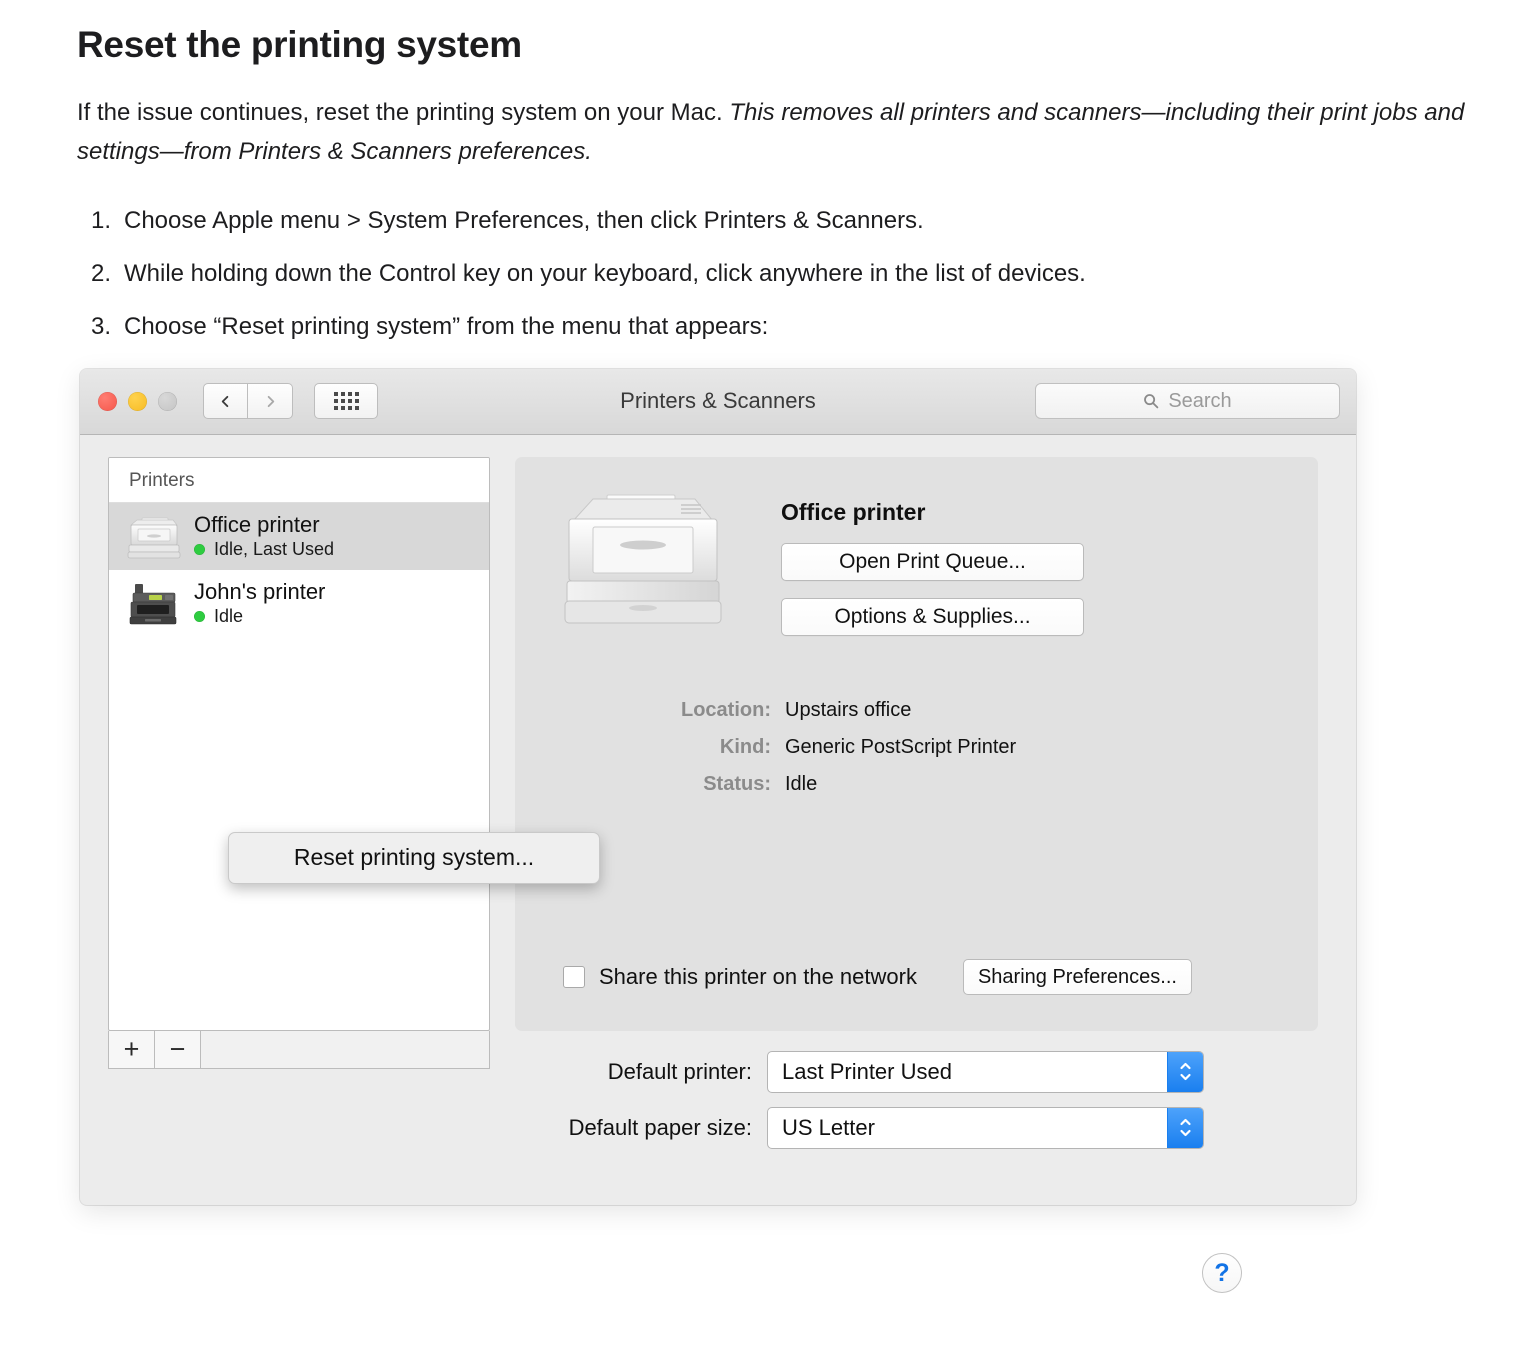 The width and height of the screenshot is (1536, 1354). I want to click on printer-entry-text: John's printer Idle, so click(259, 603).